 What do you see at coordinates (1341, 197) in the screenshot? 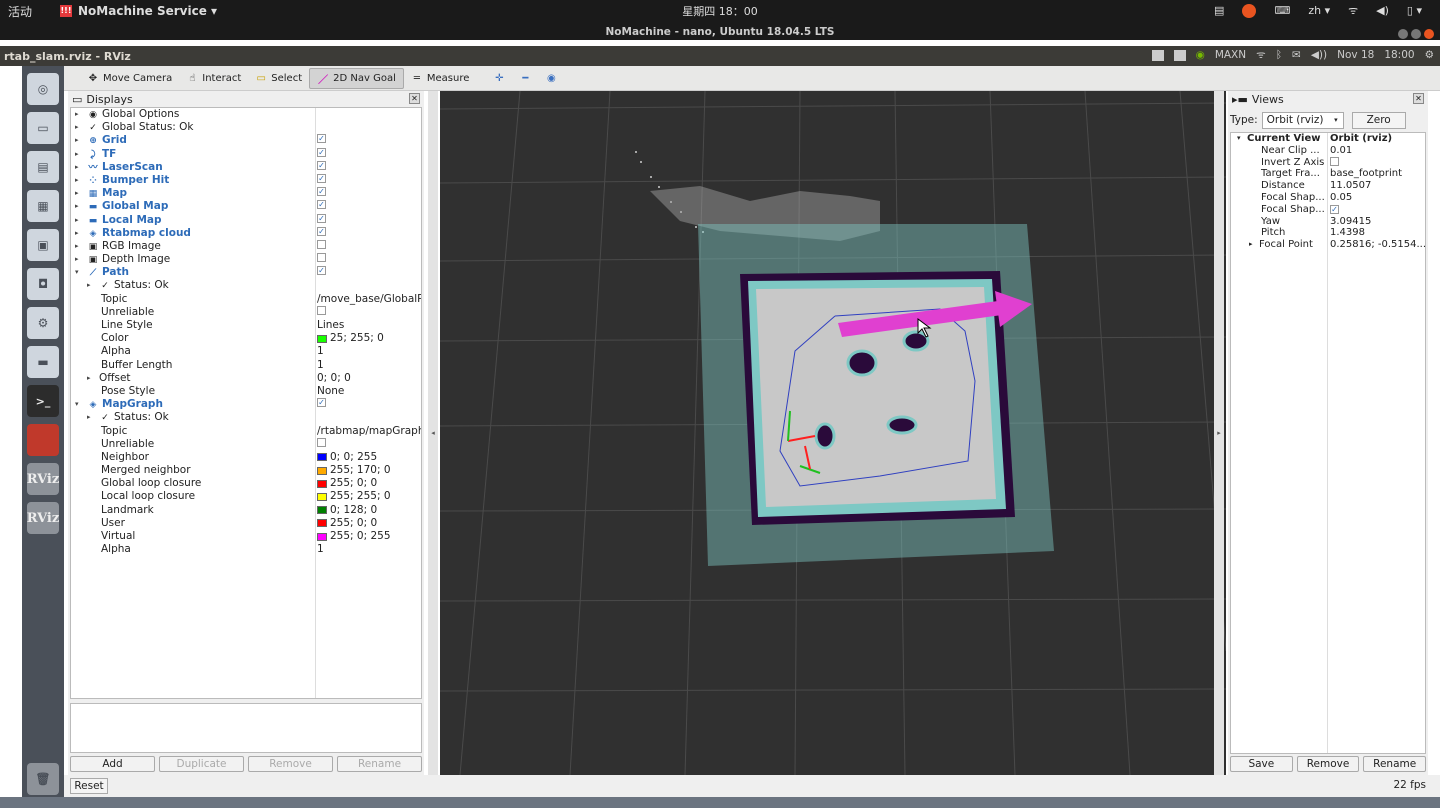
I see `view-property-value: 0.05` at bounding box center [1341, 197].